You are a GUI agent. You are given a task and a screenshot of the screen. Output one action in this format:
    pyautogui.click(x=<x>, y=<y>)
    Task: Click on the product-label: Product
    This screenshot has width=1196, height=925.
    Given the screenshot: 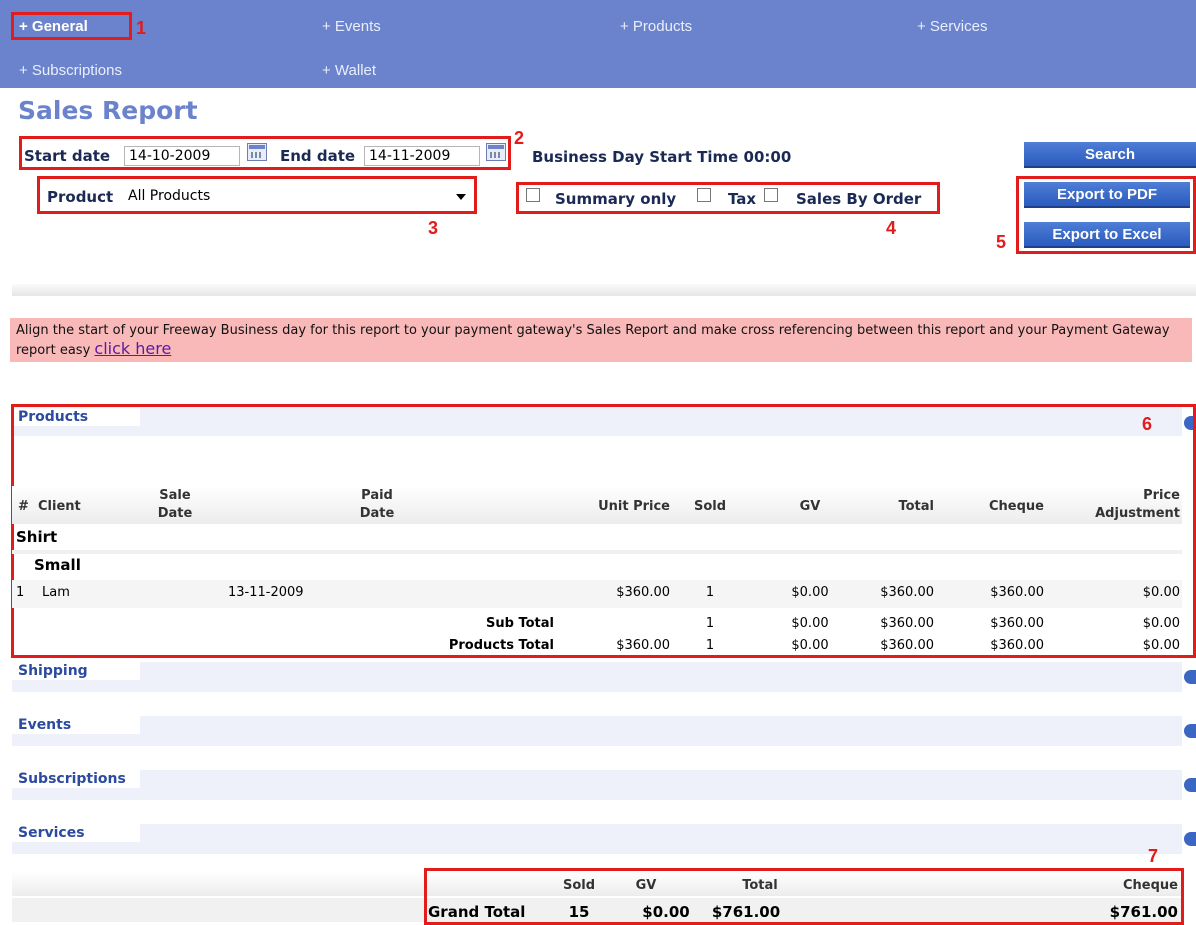 What is the action you would take?
    pyautogui.click(x=80, y=197)
    